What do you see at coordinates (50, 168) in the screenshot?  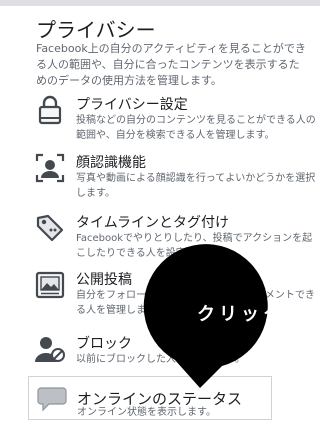 I see `face-recognition-icon` at bounding box center [50, 168].